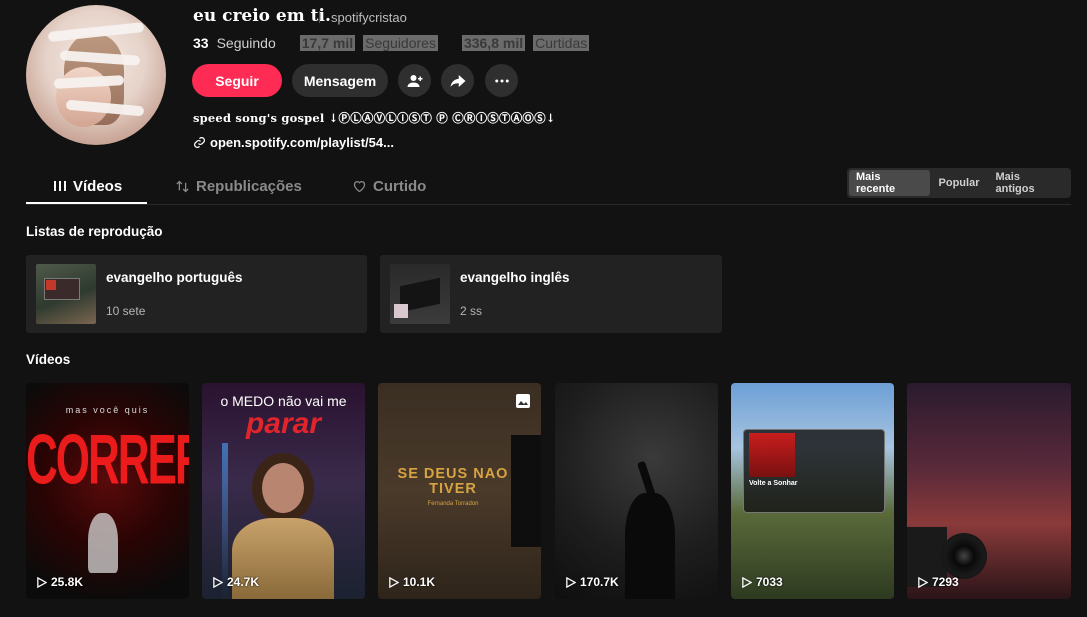  I want to click on playlist-title: evangelho português, so click(174, 277).